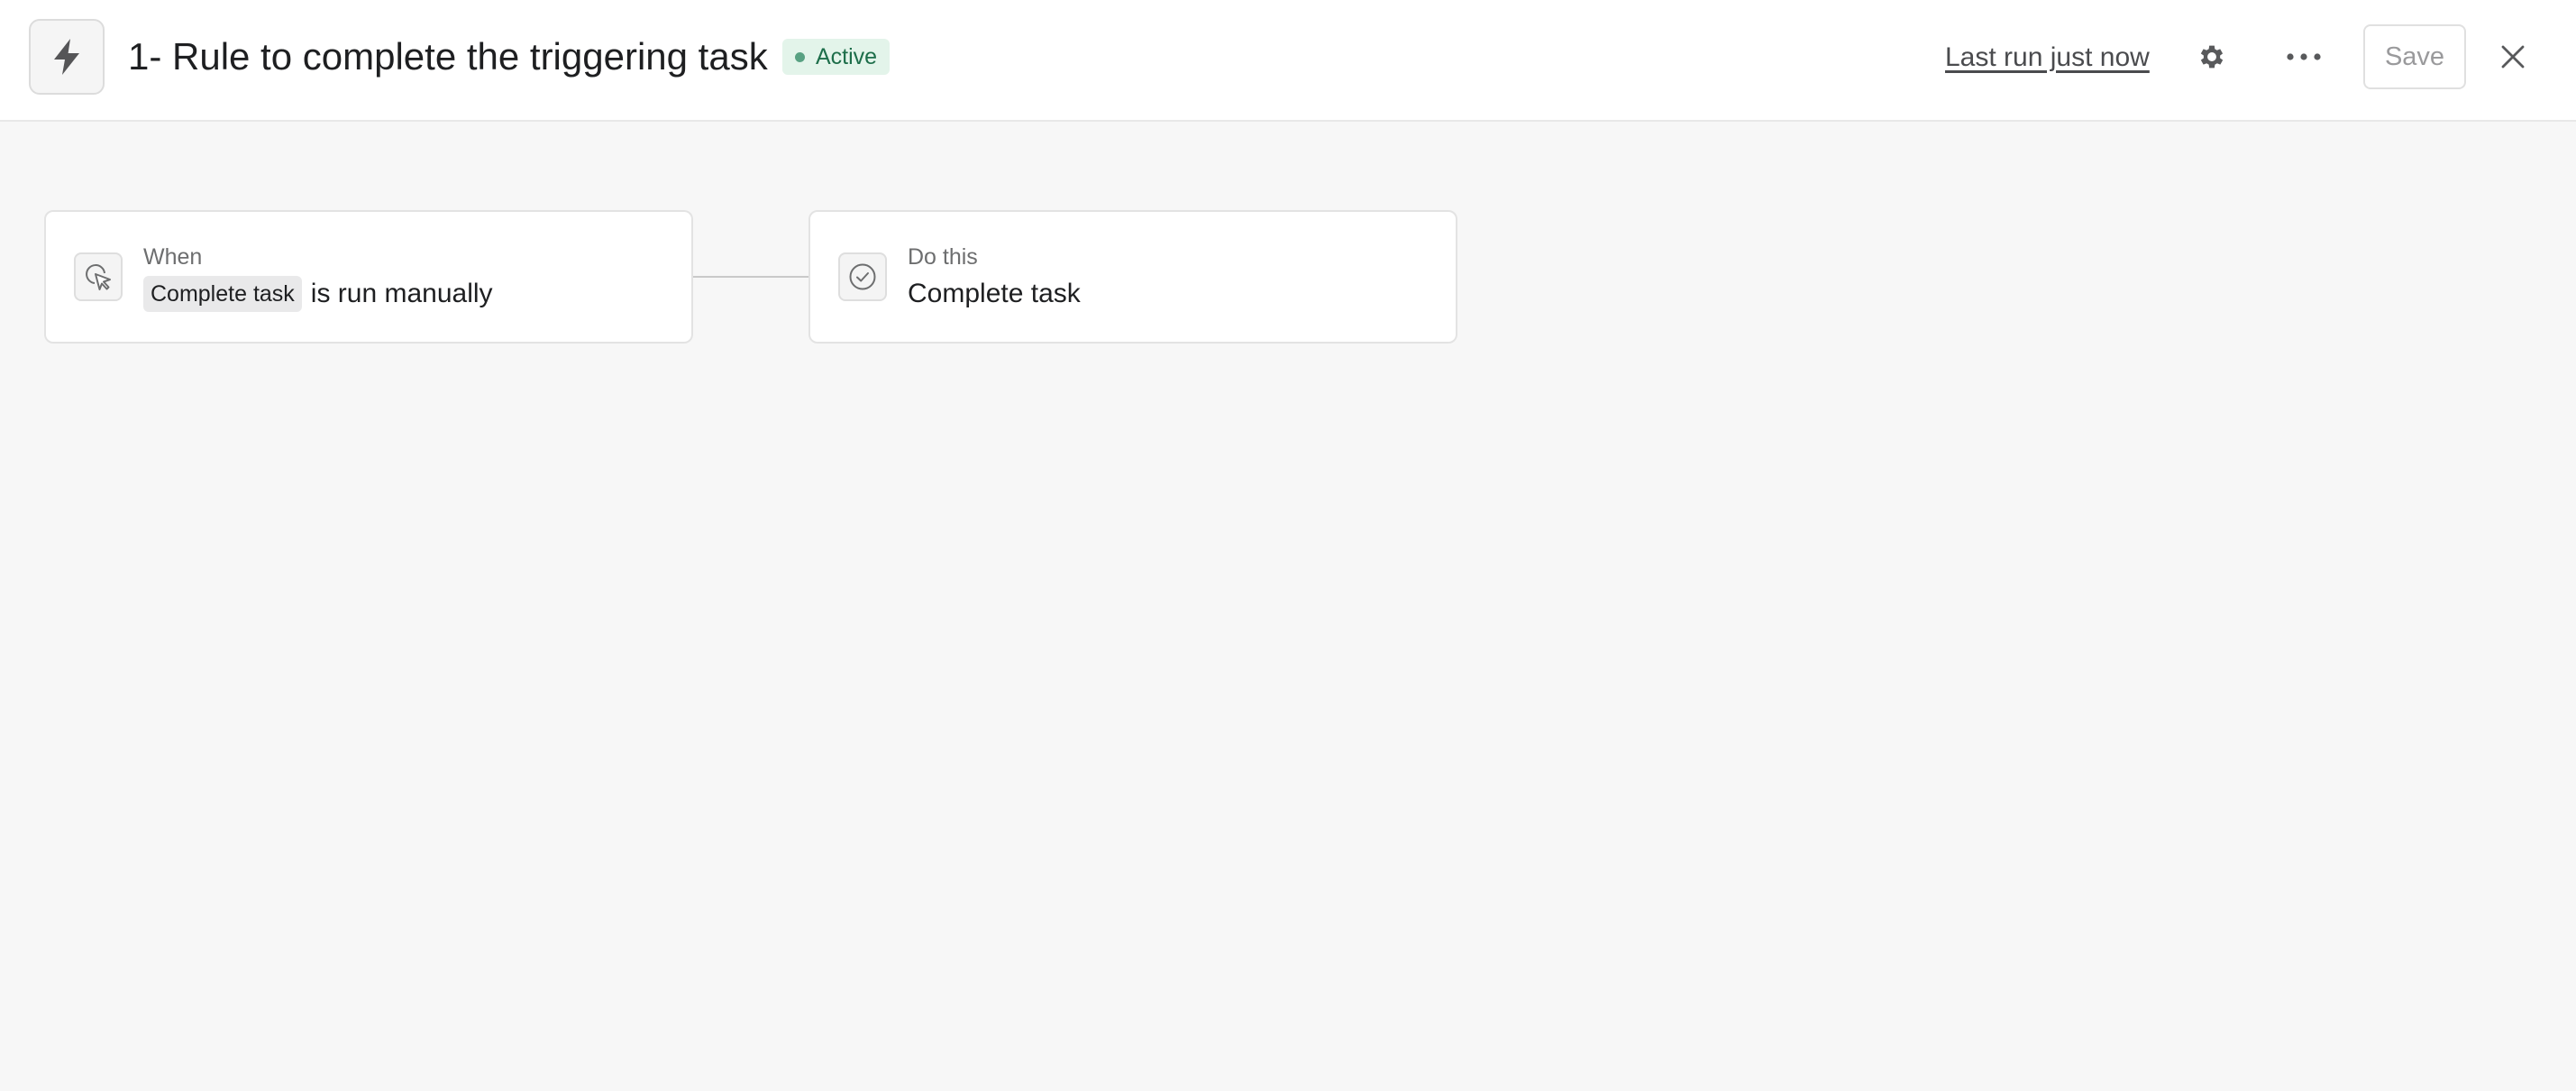 The height and width of the screenshot is (1091, 2576). I want to click on connector-line, so click(750, 277).